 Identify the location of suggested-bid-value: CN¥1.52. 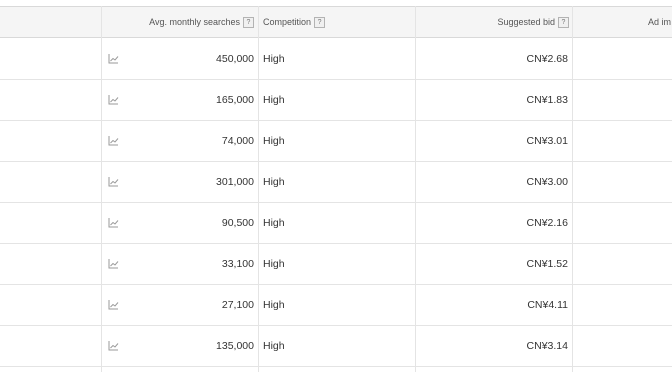
(547, 264).